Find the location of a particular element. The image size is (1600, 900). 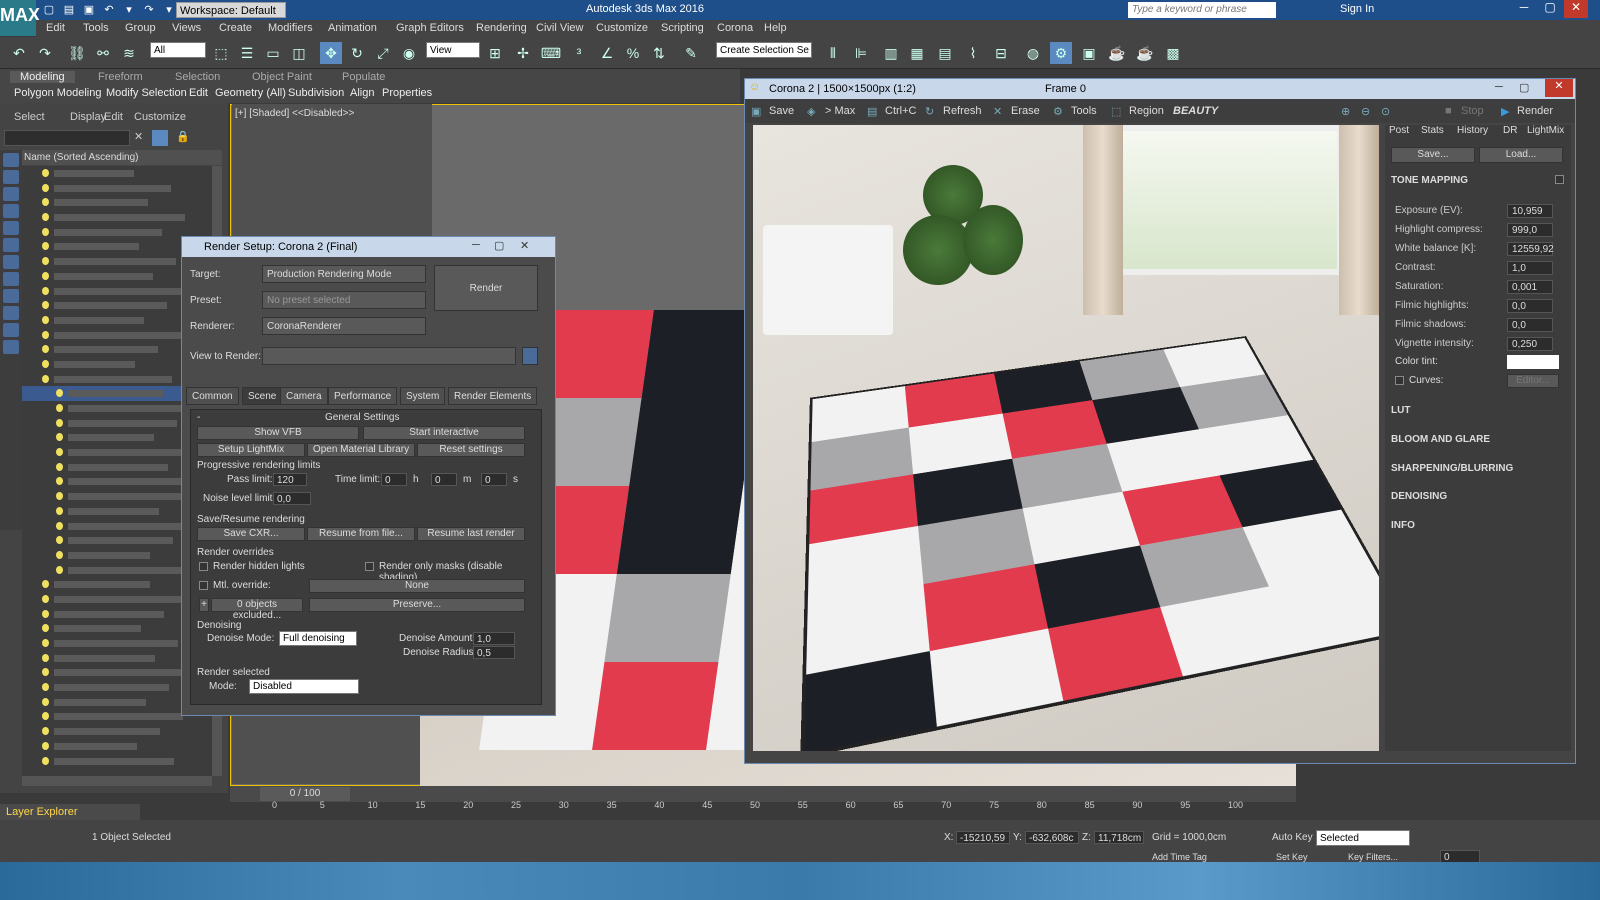

bloom-glare-header: BLOOM AND GLARE is located at coordinates (1440, 439).